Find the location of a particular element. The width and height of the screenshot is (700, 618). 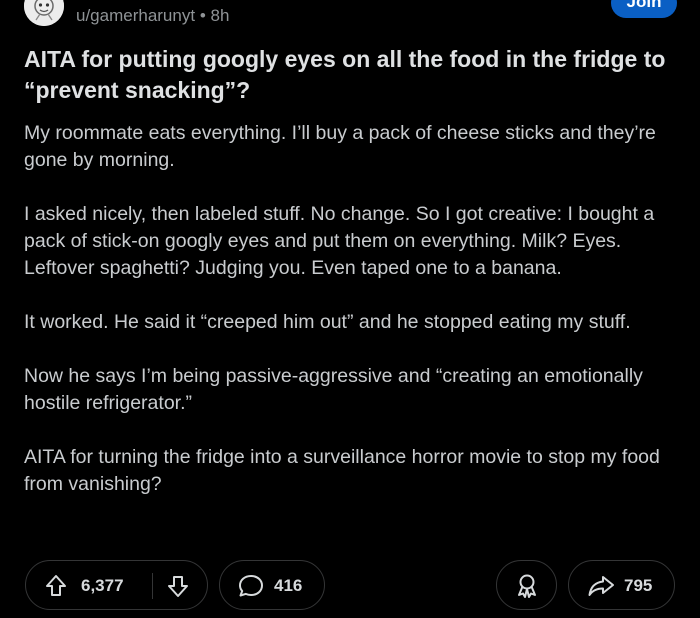

award-button is located at coordinates (526, 585).